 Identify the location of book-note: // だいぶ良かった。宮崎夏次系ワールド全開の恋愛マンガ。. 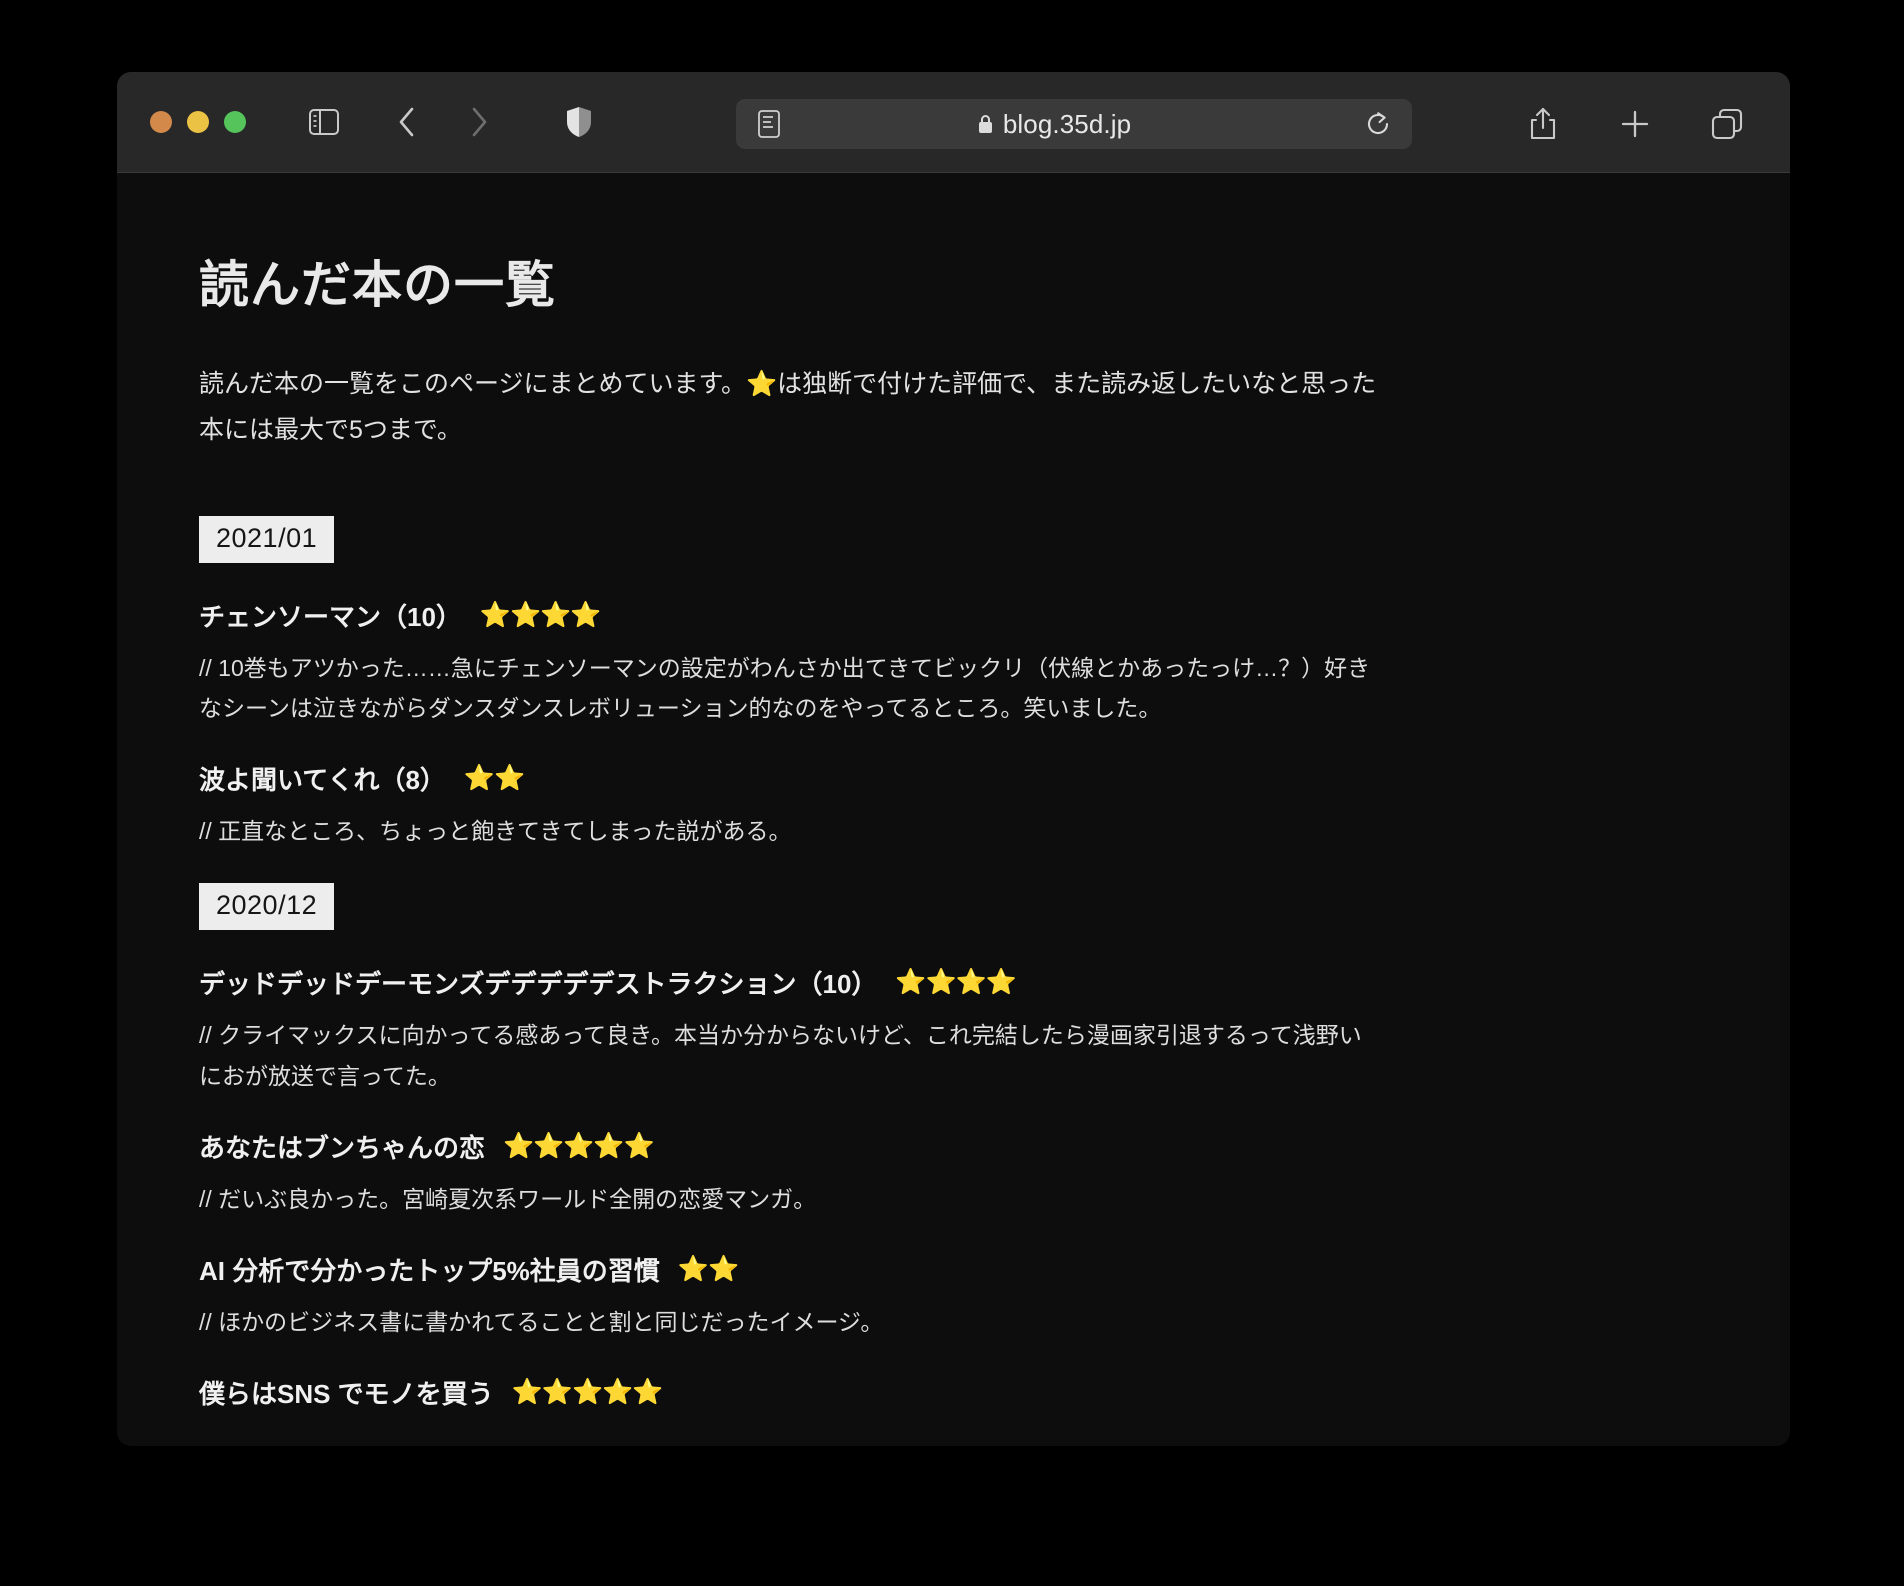
(508, 1198).